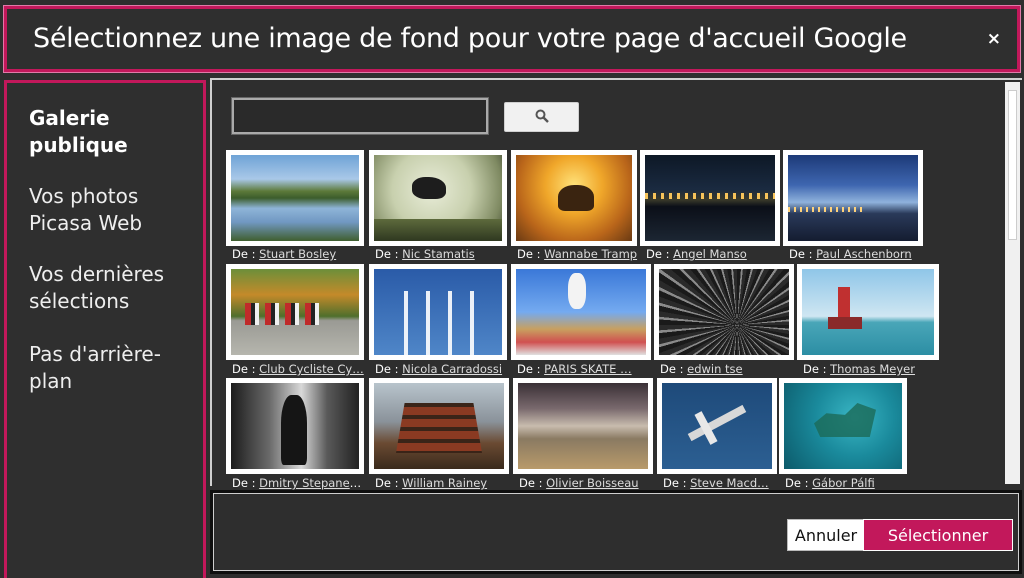 The height and width of the screenshot is (578, 1024). Describe the element at coordinates (853, 198) in the screenshot. I see `photo-thumbnail-coast-dusk` at that location.